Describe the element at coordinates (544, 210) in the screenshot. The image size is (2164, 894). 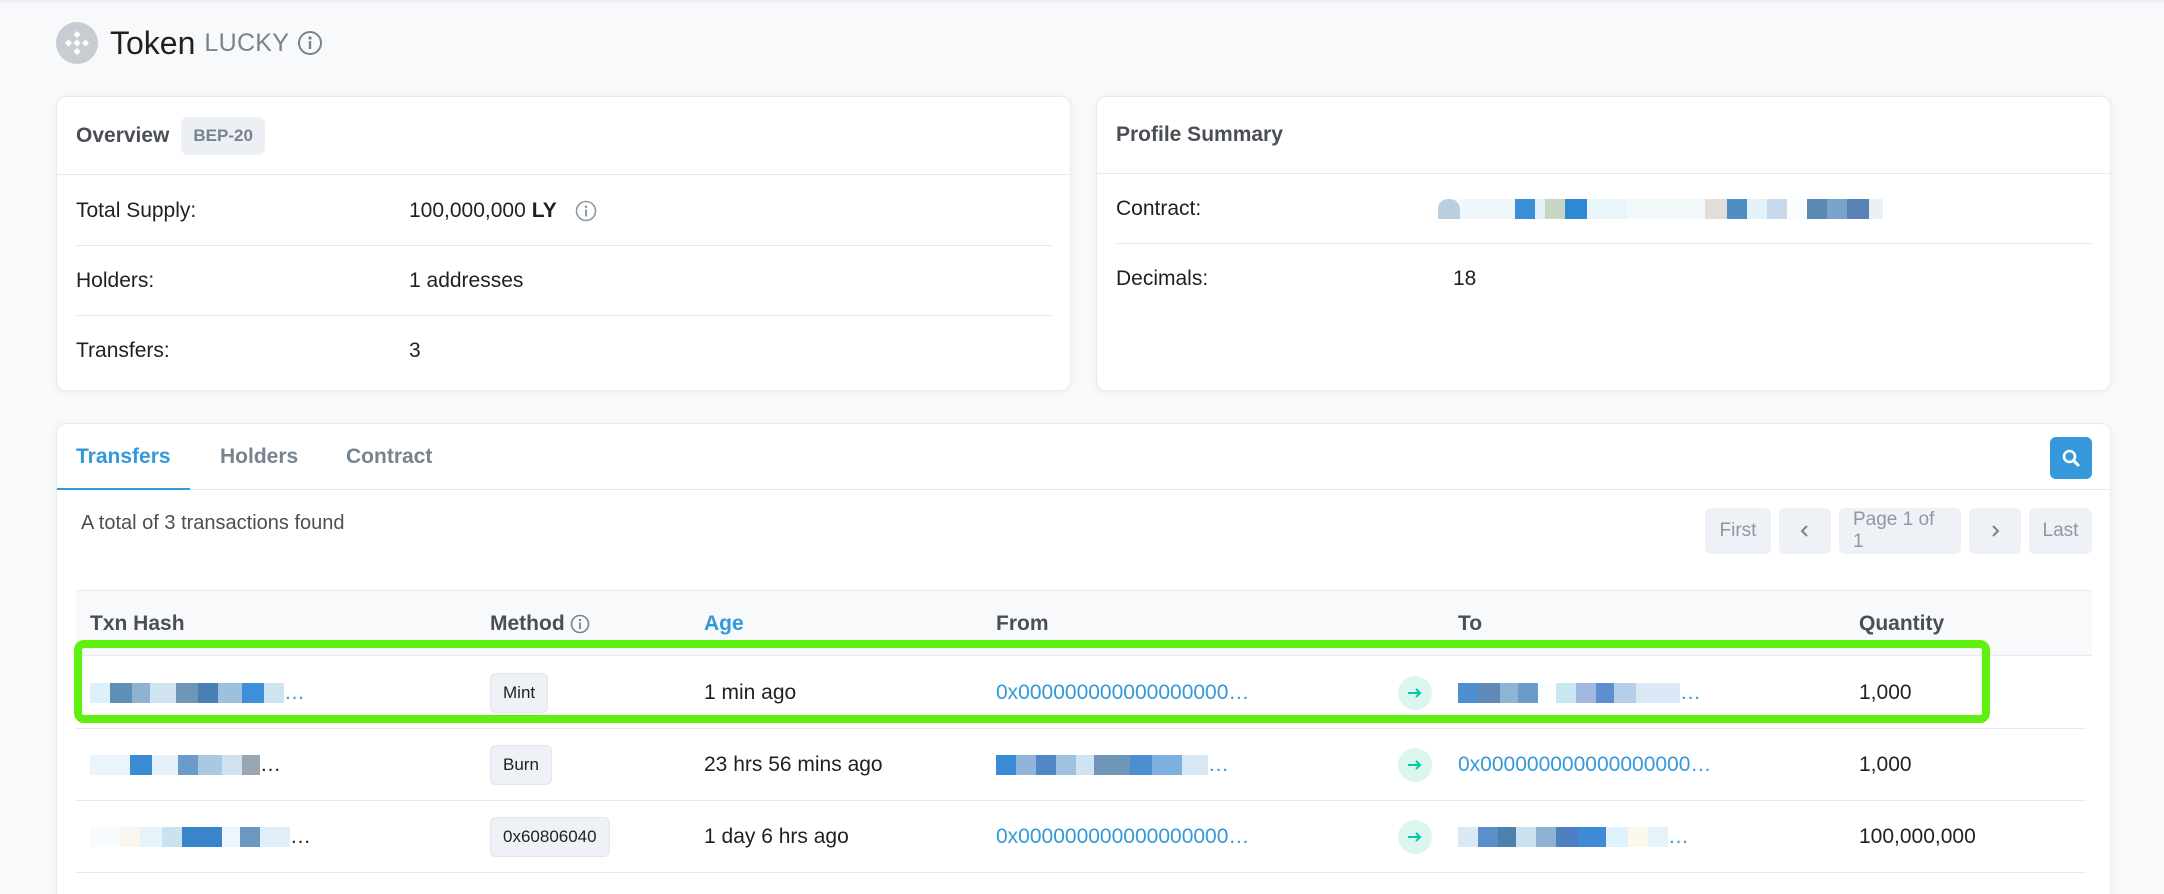
I see `total-supply-unit: LY` at that location.